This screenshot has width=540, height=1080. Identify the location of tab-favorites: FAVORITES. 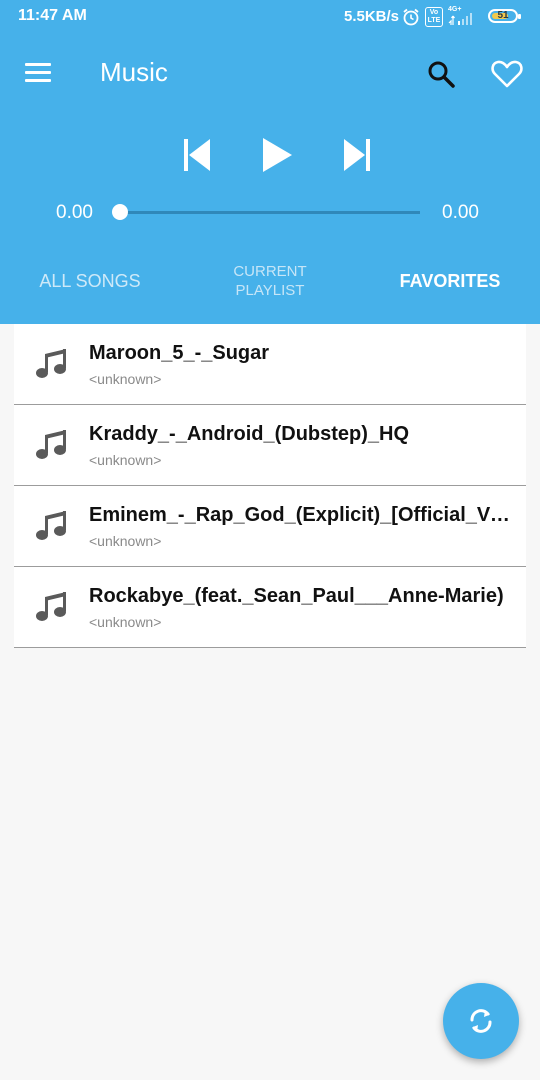
(450, 281).